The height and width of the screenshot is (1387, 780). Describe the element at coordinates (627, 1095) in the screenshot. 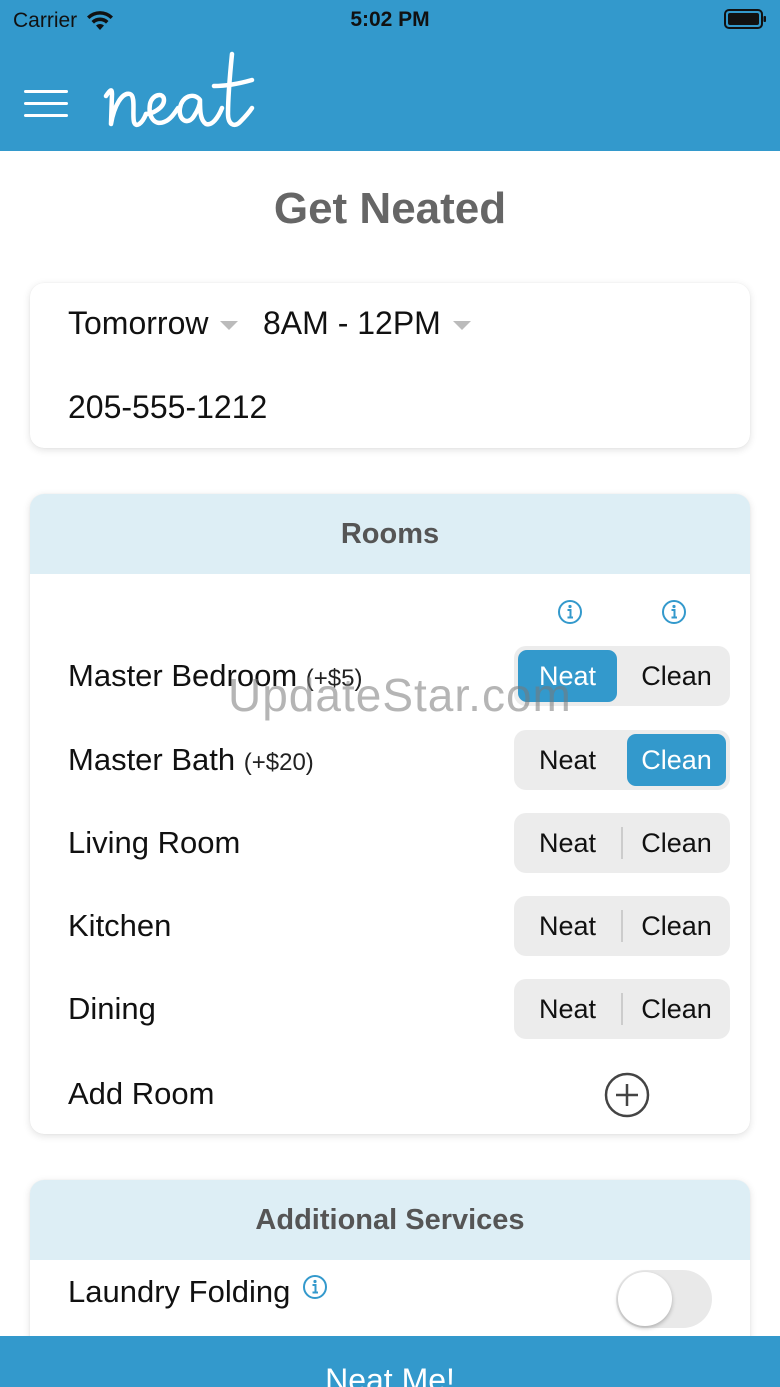

I see `add-circle-icon` at that location.